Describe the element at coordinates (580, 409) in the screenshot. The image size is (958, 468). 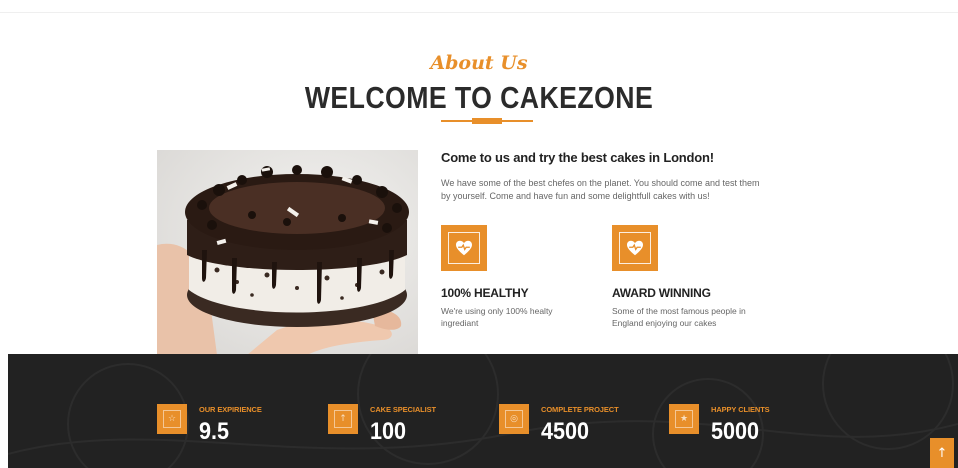
I see `stat-label: COMPLETE PROJECT` at that location.